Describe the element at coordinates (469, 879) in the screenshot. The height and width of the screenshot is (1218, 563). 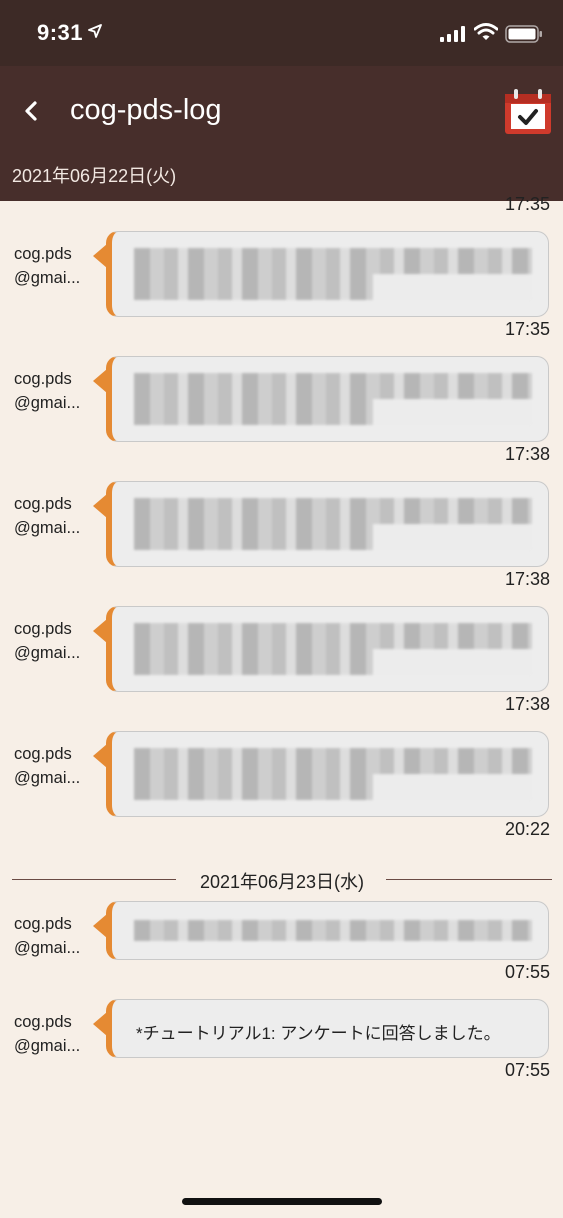
I see `divider-line-right` at that location.